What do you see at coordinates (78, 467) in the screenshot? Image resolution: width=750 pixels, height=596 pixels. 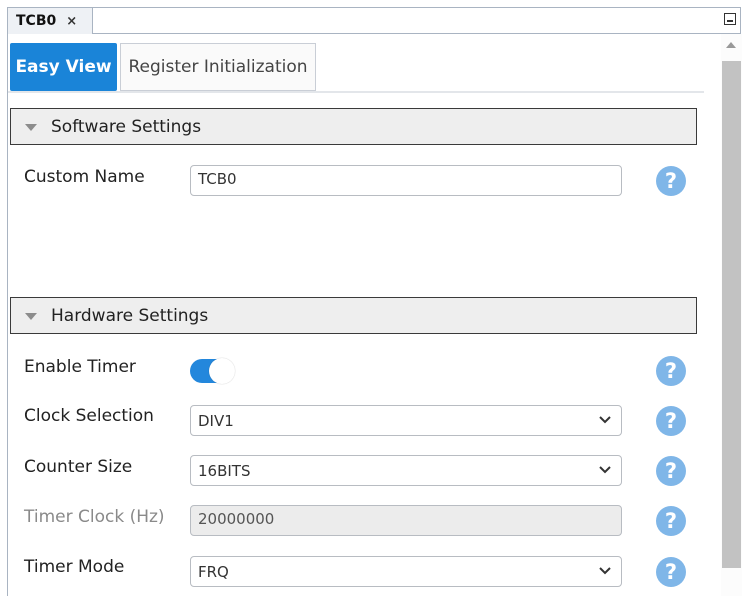 I see `counter-size-label: Counter Size` at bounding box center [78, 467].